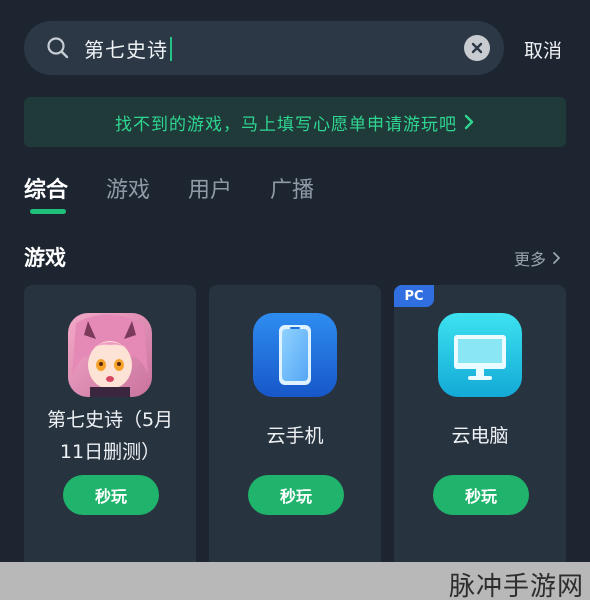 Image resolution: width=590 pixels, height=600 pixels. What do you see at coordinates (286, 124) in the screenshot?
I see `wishlist-banner-text: 找不到的游戏，马上填写心愿单申请游玩吧` at bounding box center [286, 124].